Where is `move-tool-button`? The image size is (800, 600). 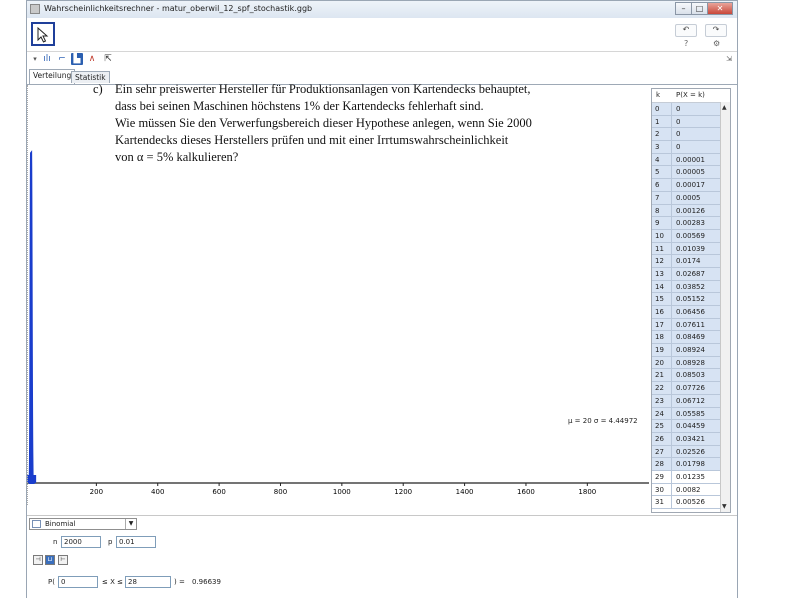
move-tool-button is located at coordinates (43, 34).